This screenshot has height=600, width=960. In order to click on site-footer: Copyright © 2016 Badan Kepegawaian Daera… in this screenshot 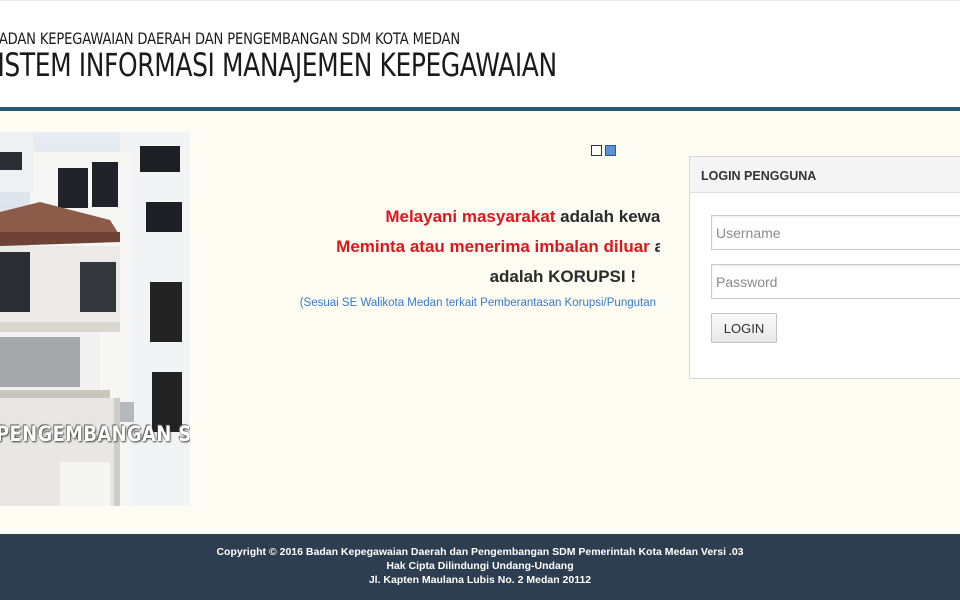, I will do `click(480, 567)`.